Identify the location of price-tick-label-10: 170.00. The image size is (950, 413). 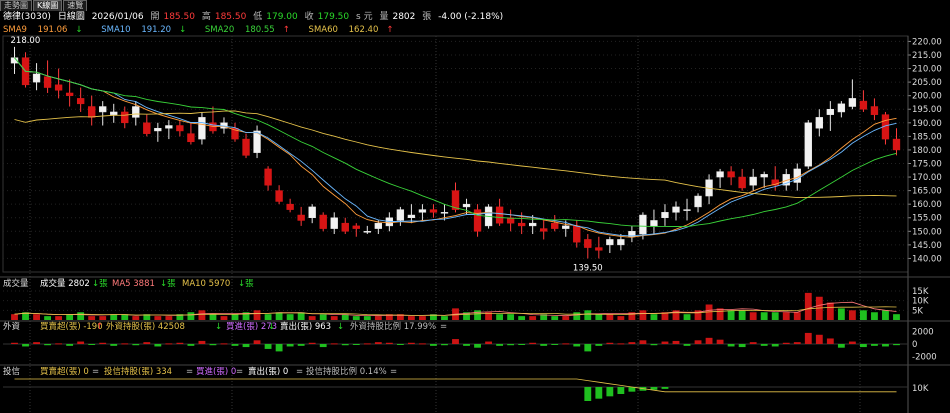
(927, 178).